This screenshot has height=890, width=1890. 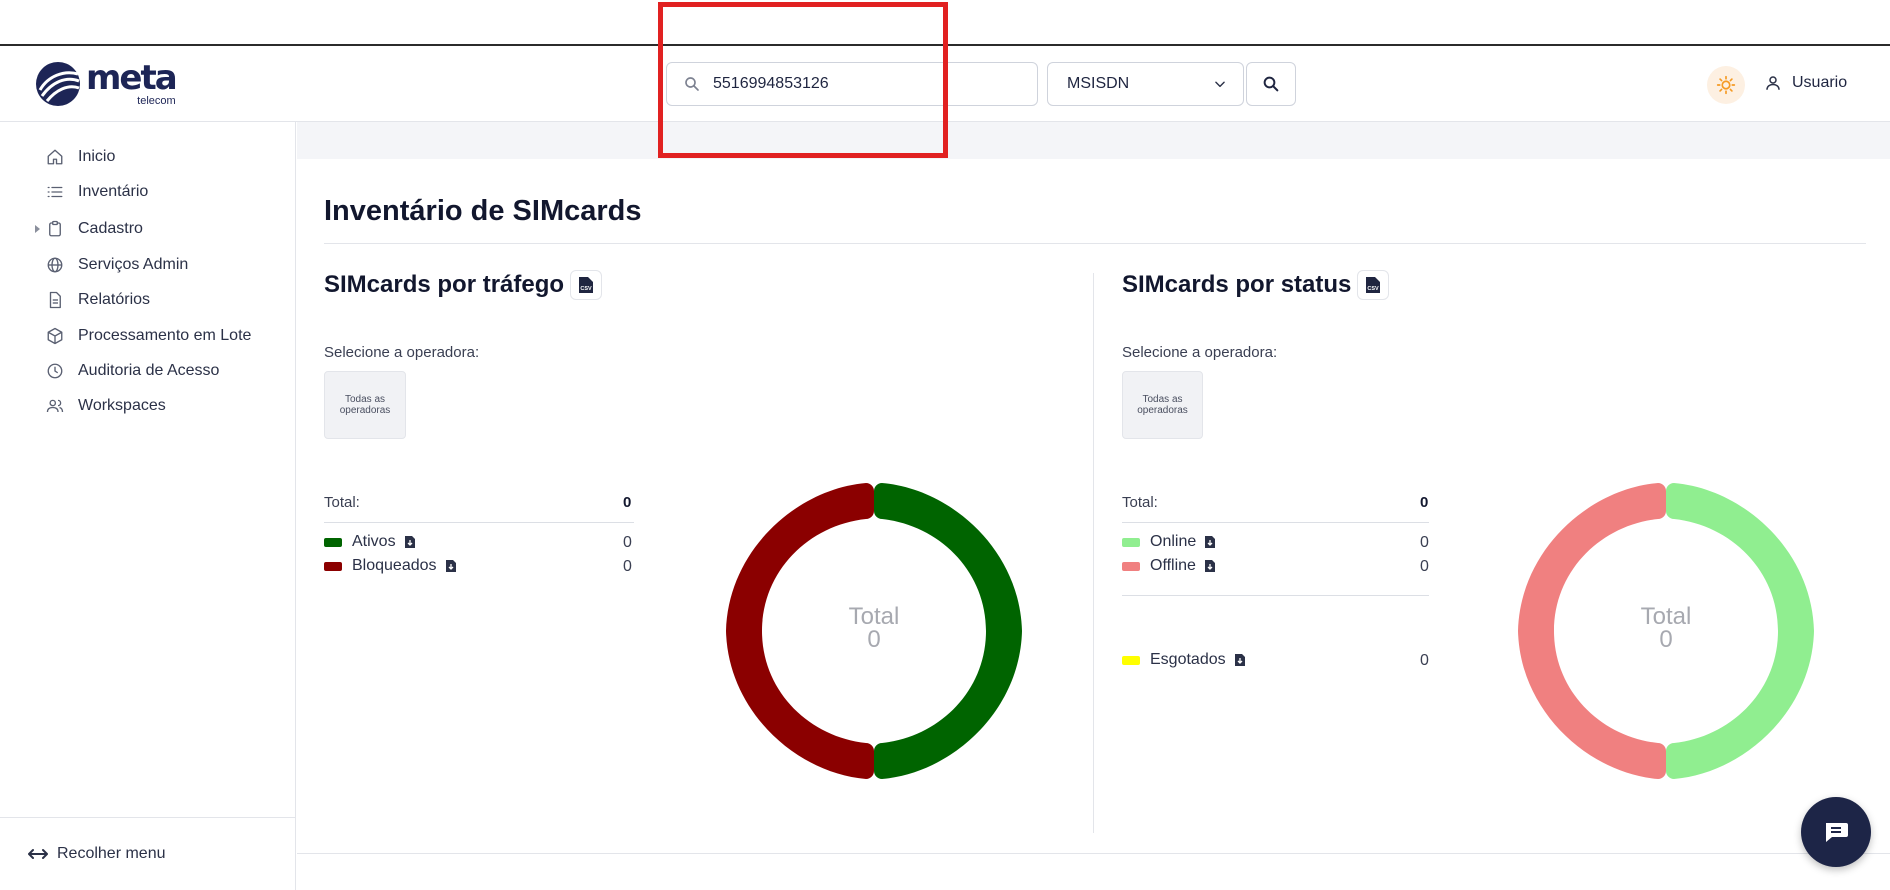 I want to click on legend-ativos: Ativos, so click(x=370, y=542).